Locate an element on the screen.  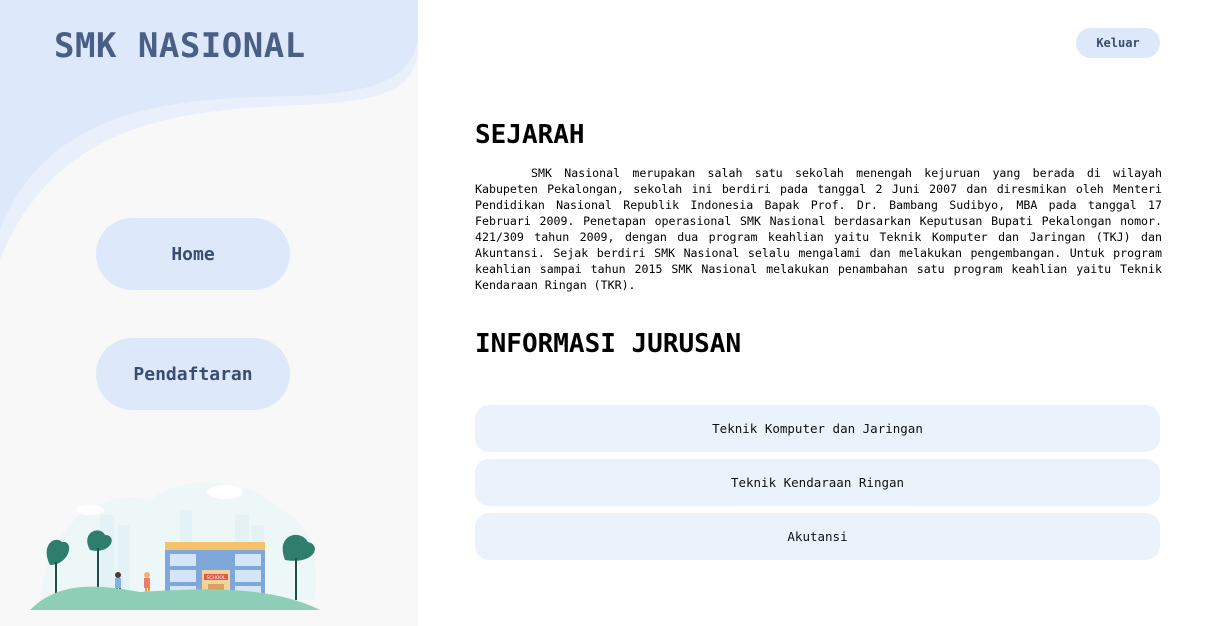
school-illustration: SCHOOL is located at coordinates (175, 546).